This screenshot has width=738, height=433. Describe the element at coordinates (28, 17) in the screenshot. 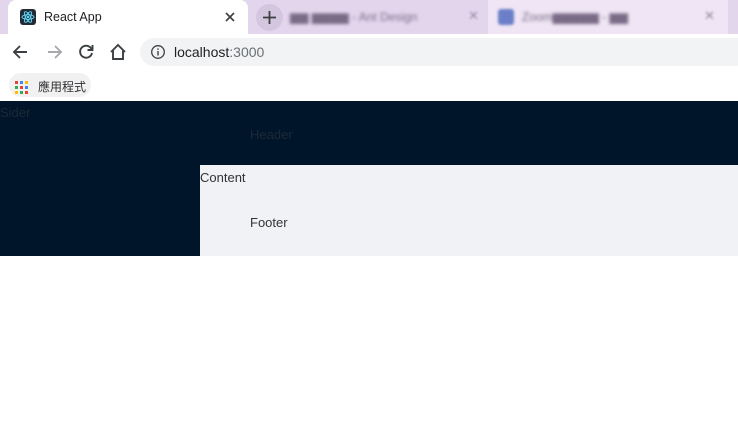

I see `react-icon` at that location.